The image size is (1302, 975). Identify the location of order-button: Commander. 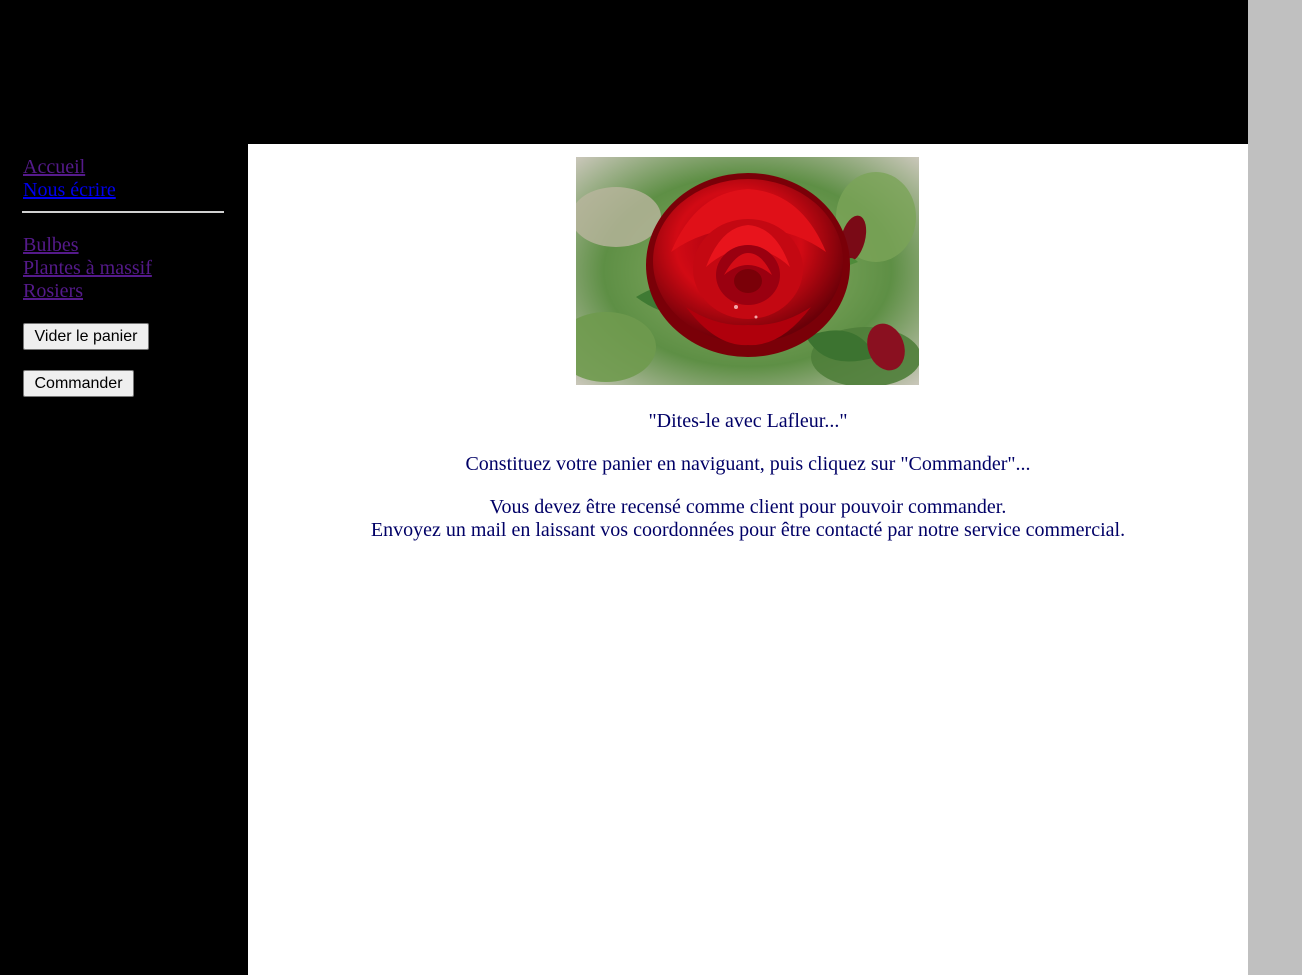
(78, 383).